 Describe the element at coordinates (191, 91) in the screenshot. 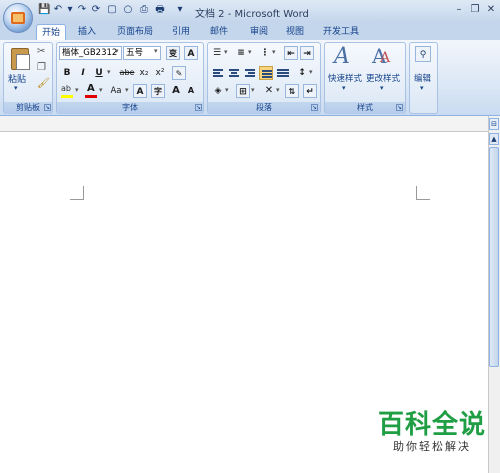

I see `shrink-font-button: A` at that location.